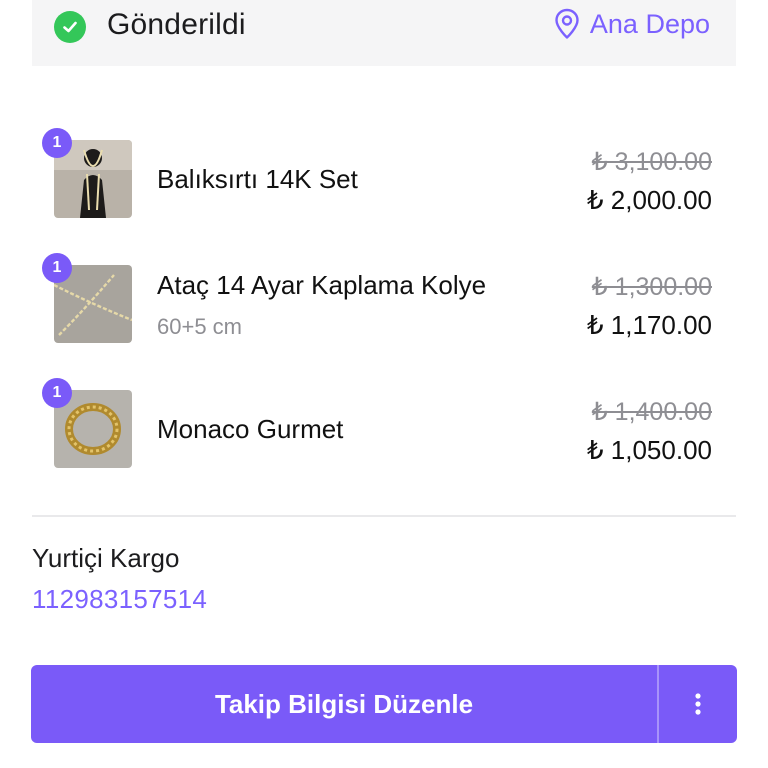 This screenshot has height=768, width=768. Describe the element at coordinates (649, 325) in the screenshot. I see `discounted-price: ₺ 1,170.00` at that location.